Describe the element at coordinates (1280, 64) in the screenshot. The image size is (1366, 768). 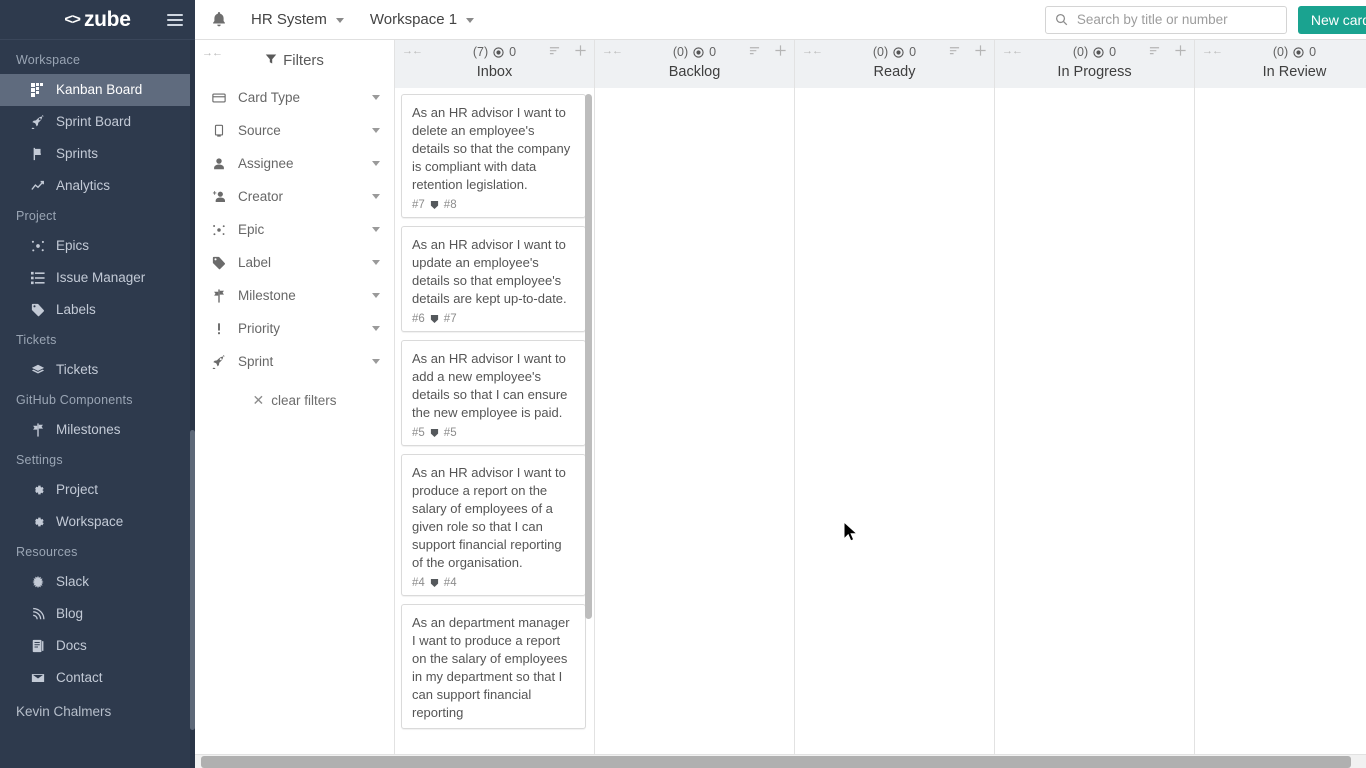
I see `column-header: →← (0) 0 In Review` at that location.